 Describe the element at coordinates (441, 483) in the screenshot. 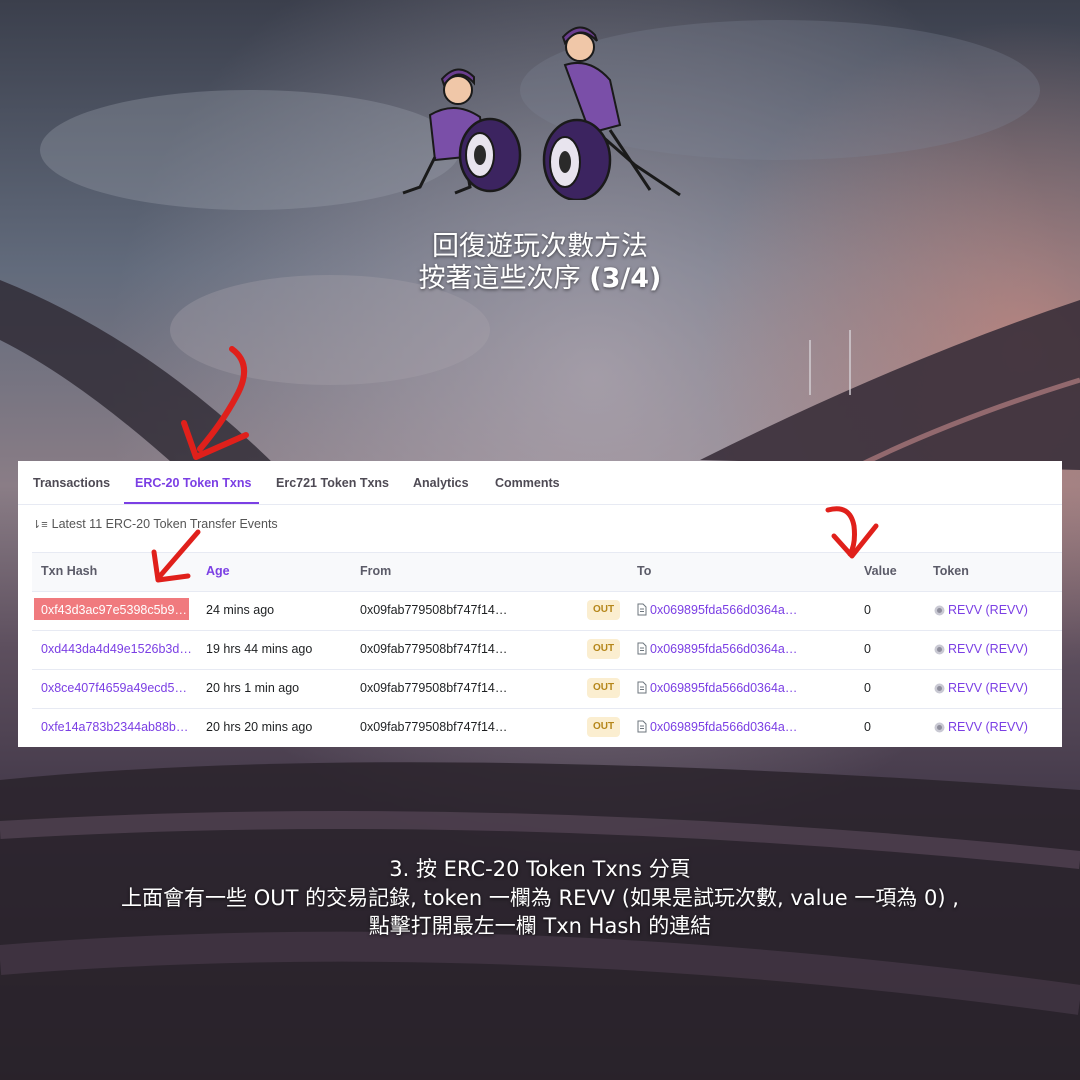

I see `tab-analytics: Analytics` at that location.